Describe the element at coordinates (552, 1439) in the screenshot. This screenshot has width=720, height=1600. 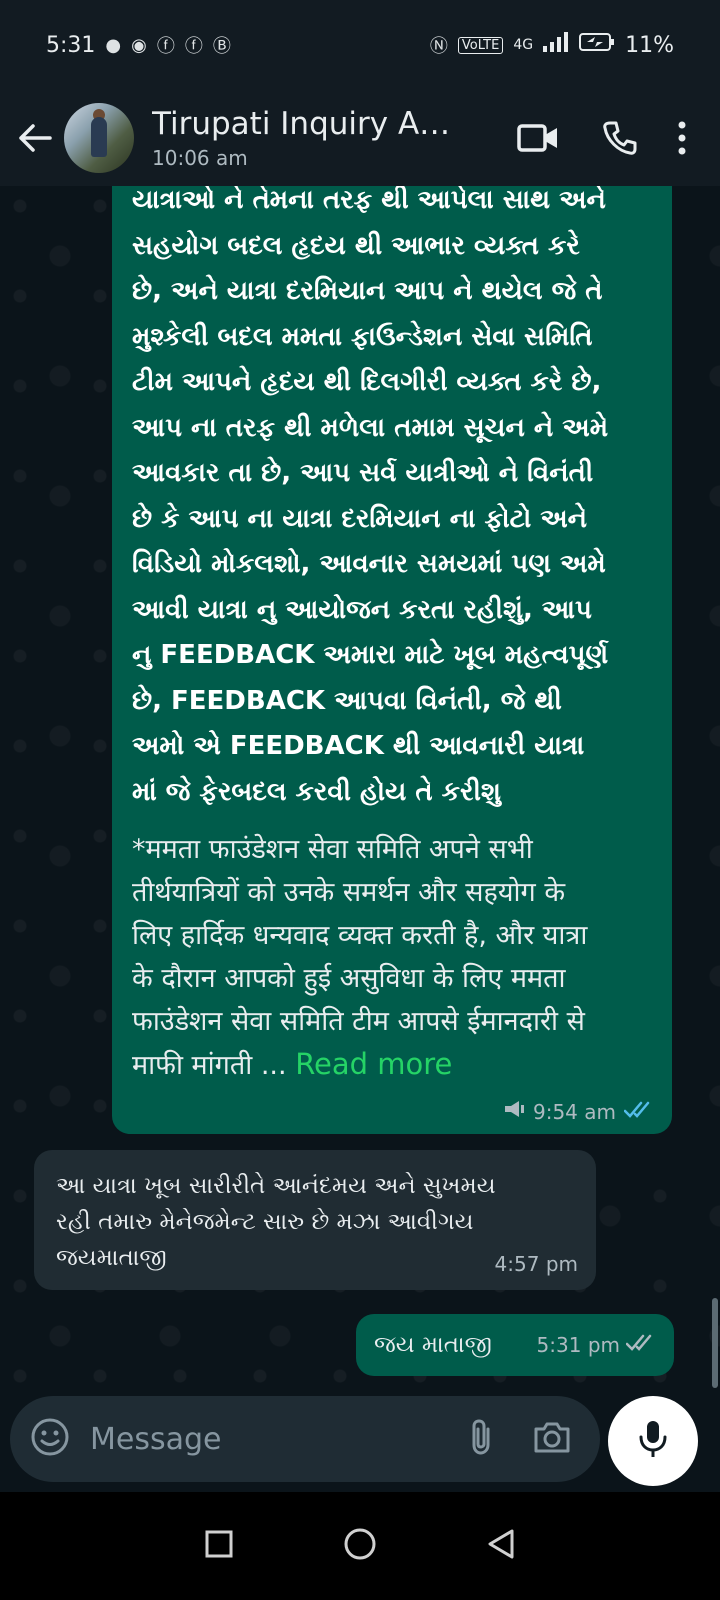
I see `camera-icon` at that location.